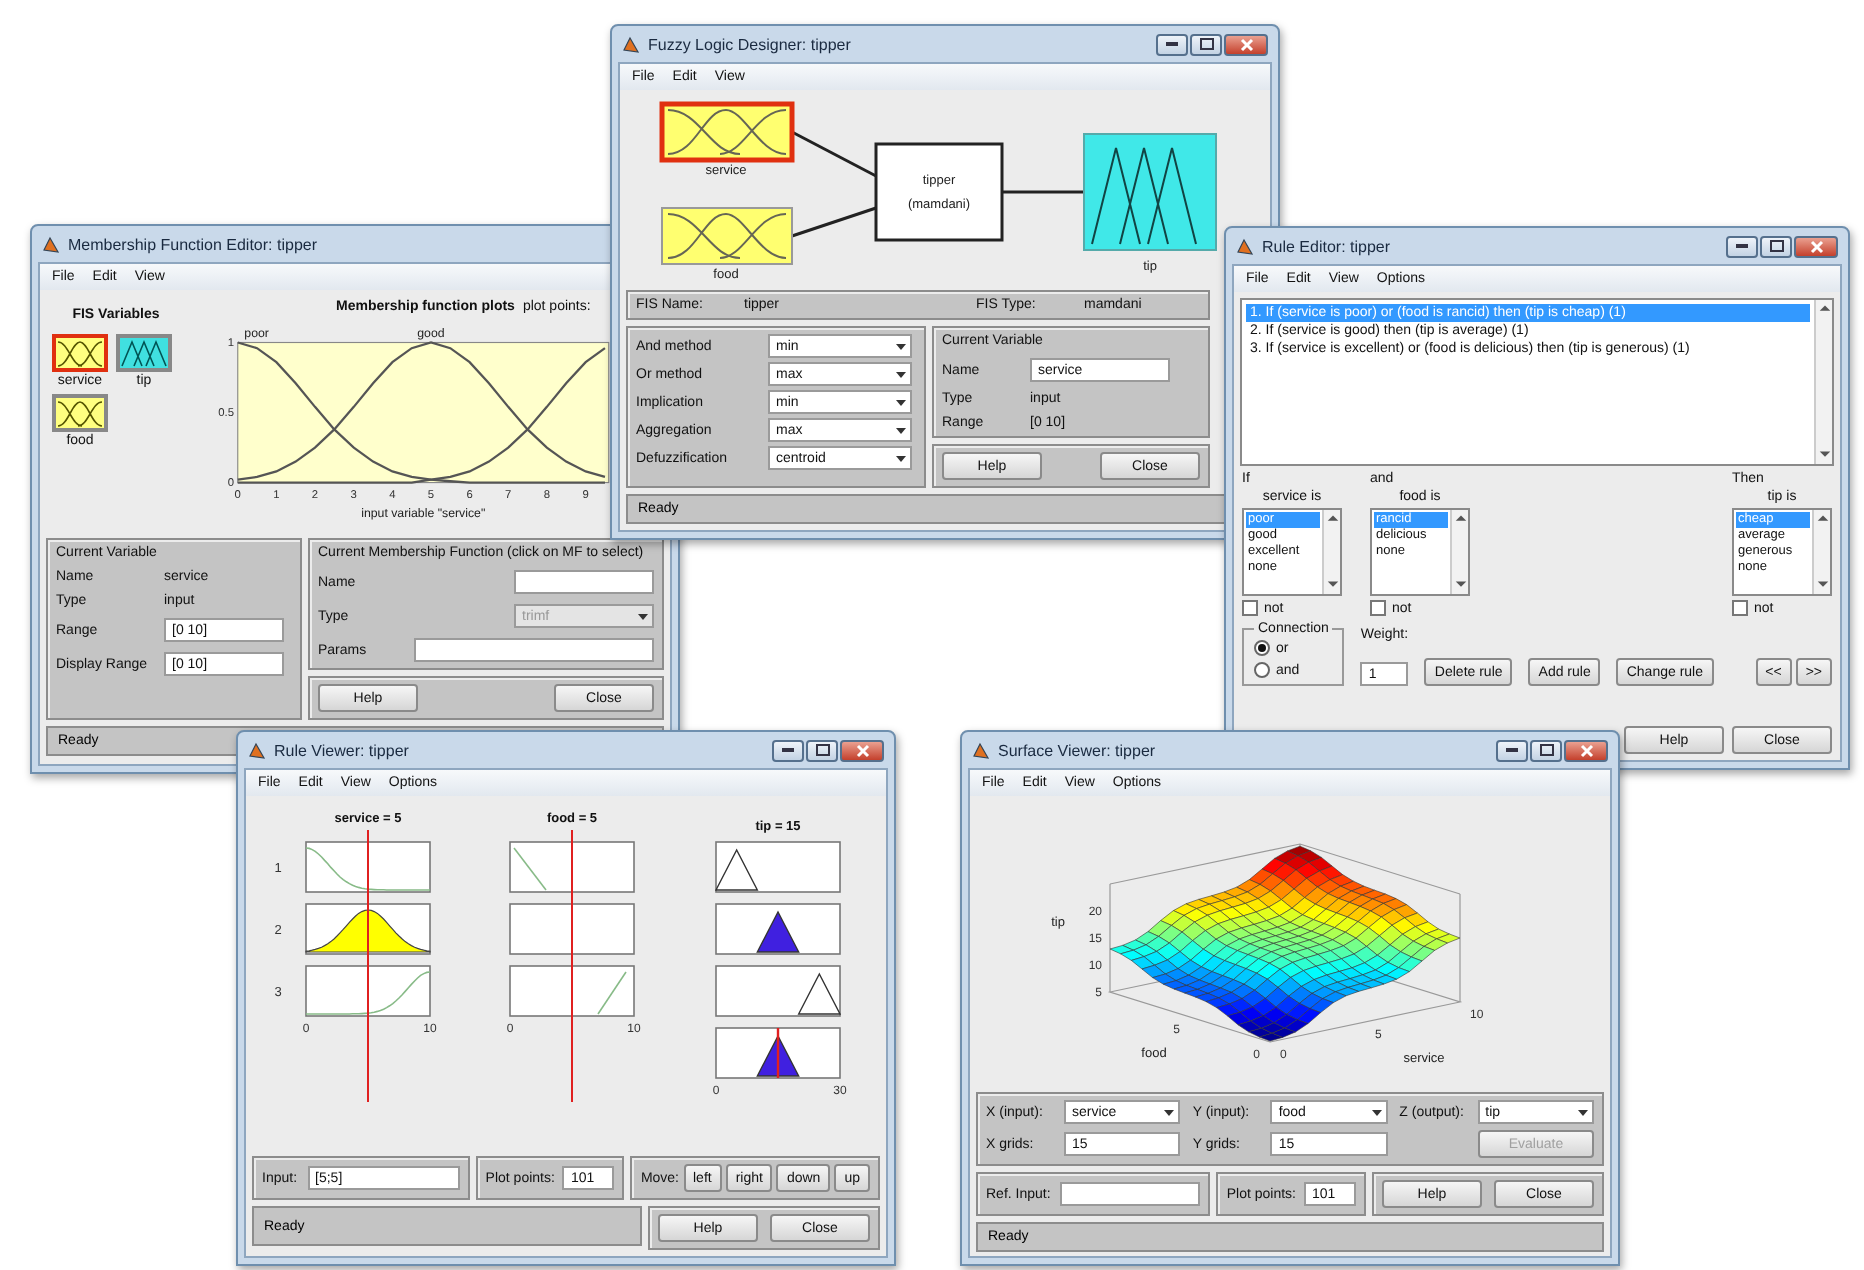  Describe the element at coordinates (1150, 192) in the screenshot. I see `output-block` at that location.